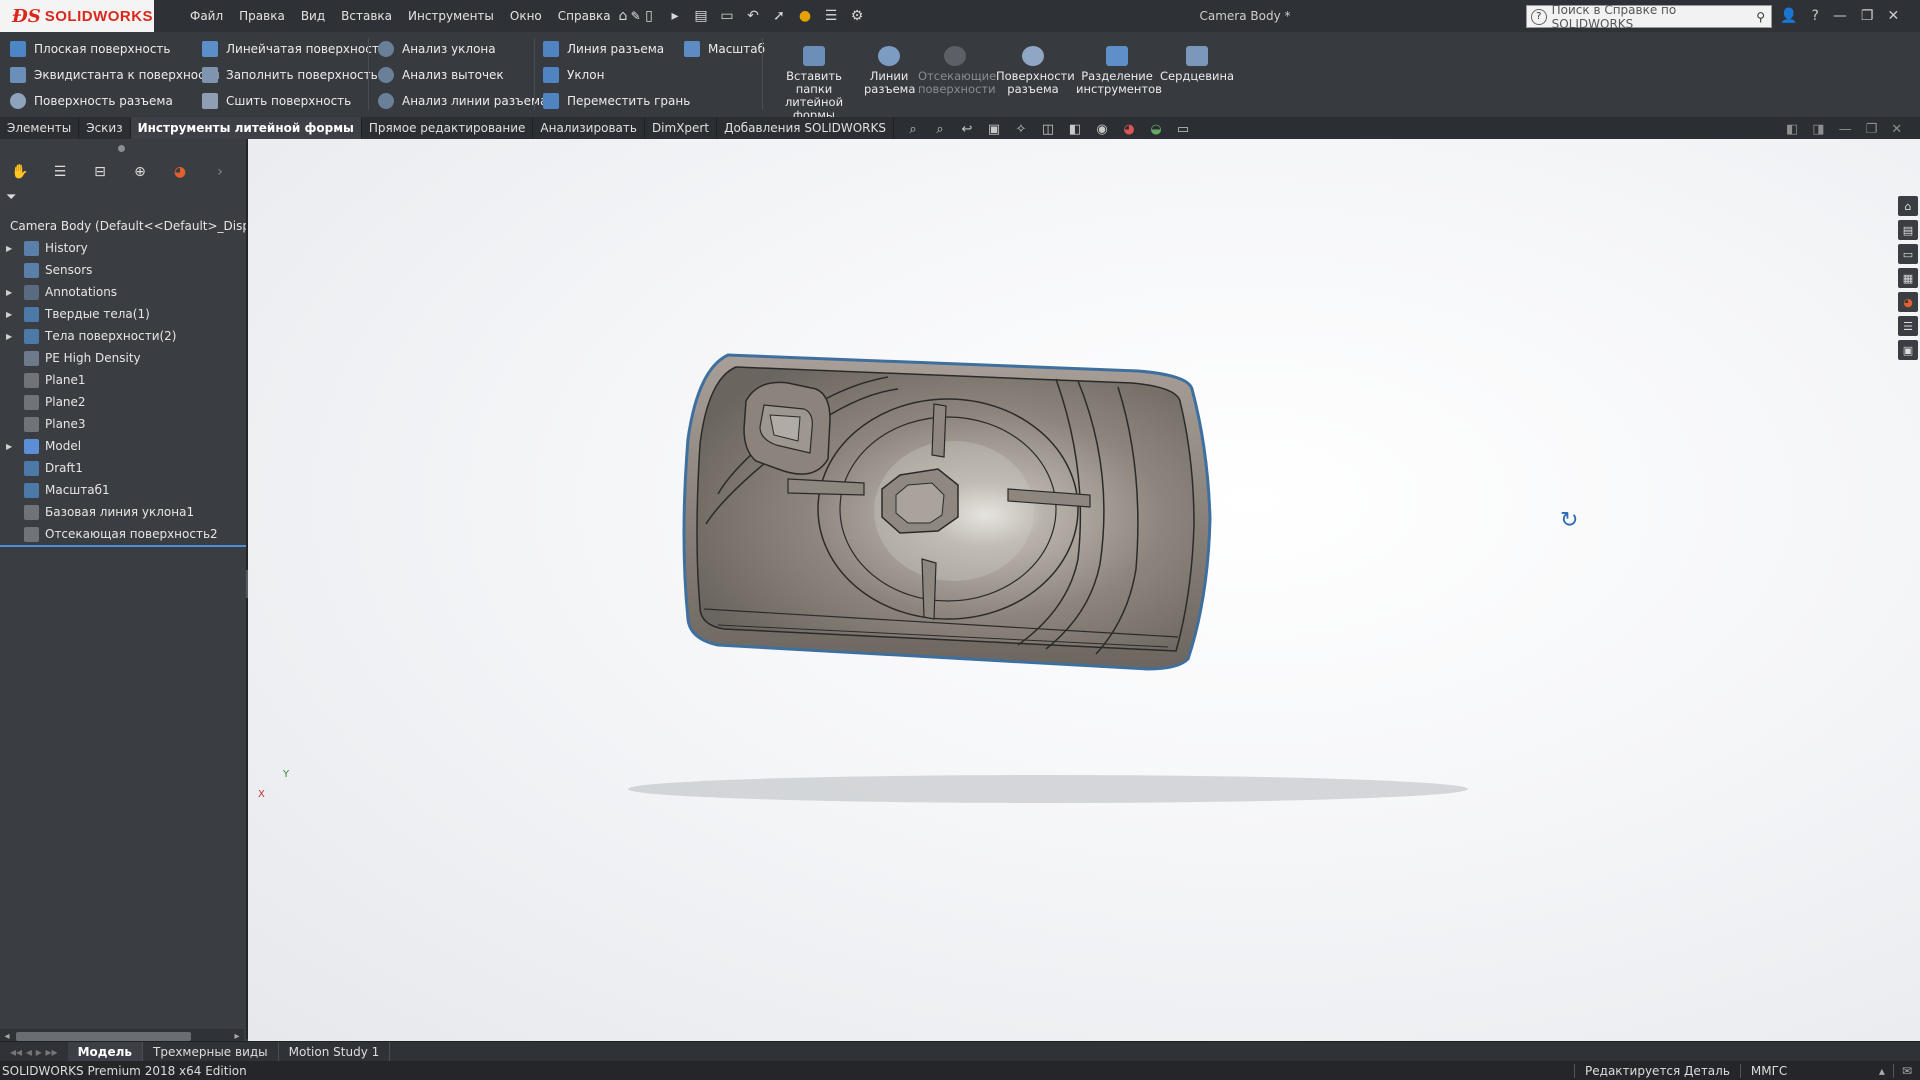 Image resolution: width=1920 pixels, height=1080 pixels. I want to click on print-icon: ▤, so click(701, 16).